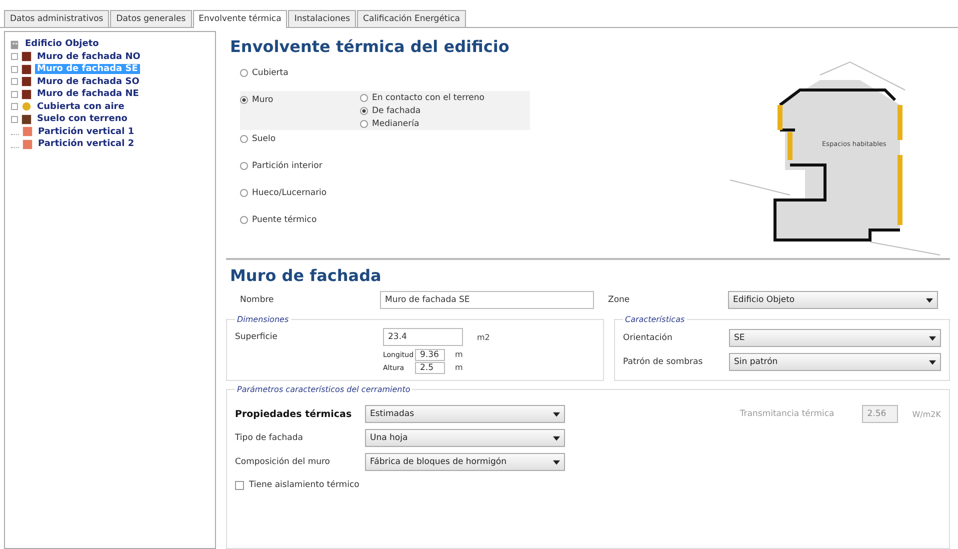 The image size is (958, 549). I want to click on field-label: Transmitancia térmica, so click(787, 414).